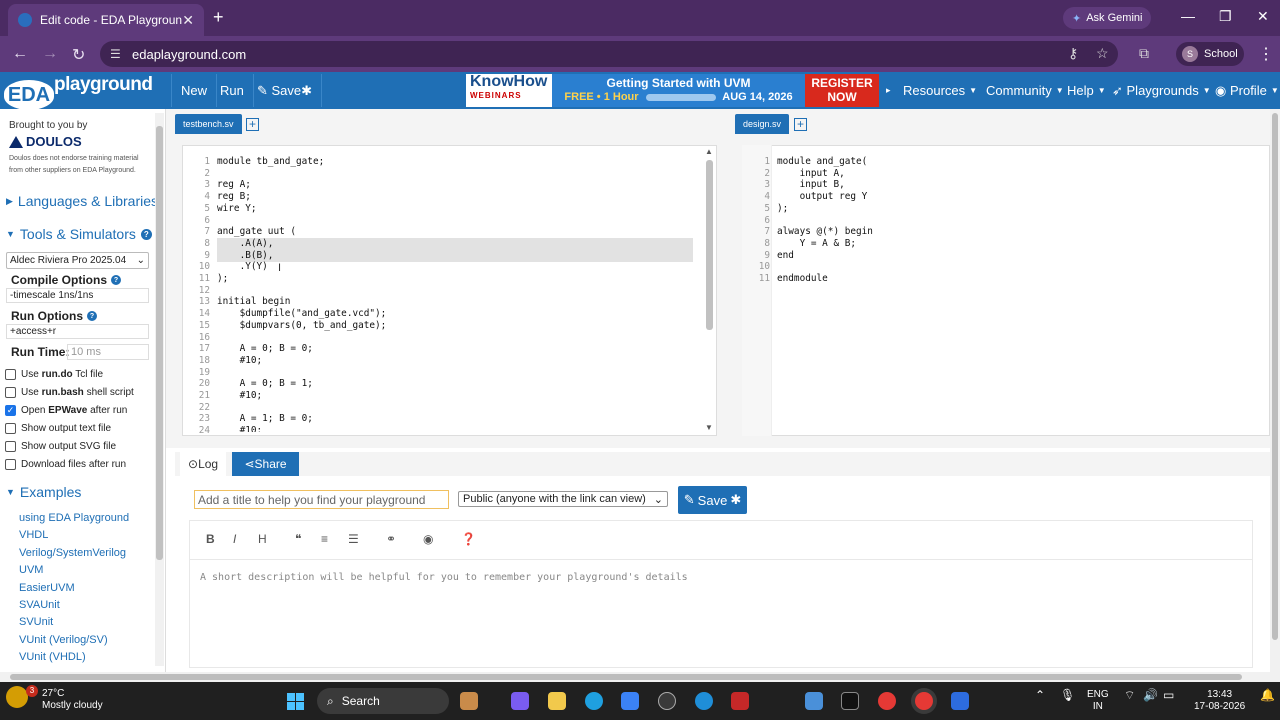 This screenshot has width=1280, height=720. I want to click on weather-icon, so click(17, 697).